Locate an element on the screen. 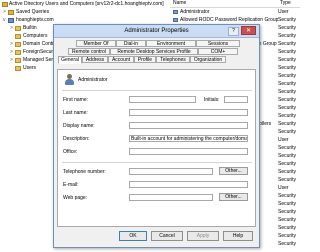 The height and width of the screenshot is (252, 320). tree-item-label: Users is located at coordinates (30, 68).